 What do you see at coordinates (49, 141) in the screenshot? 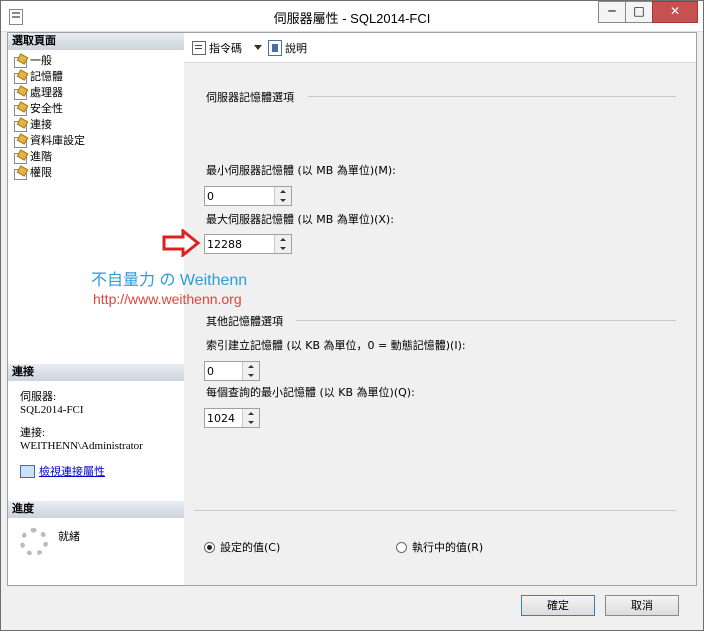
I see `page-item-database-settings: 資料庫設定` at bounding box center [49, 141].